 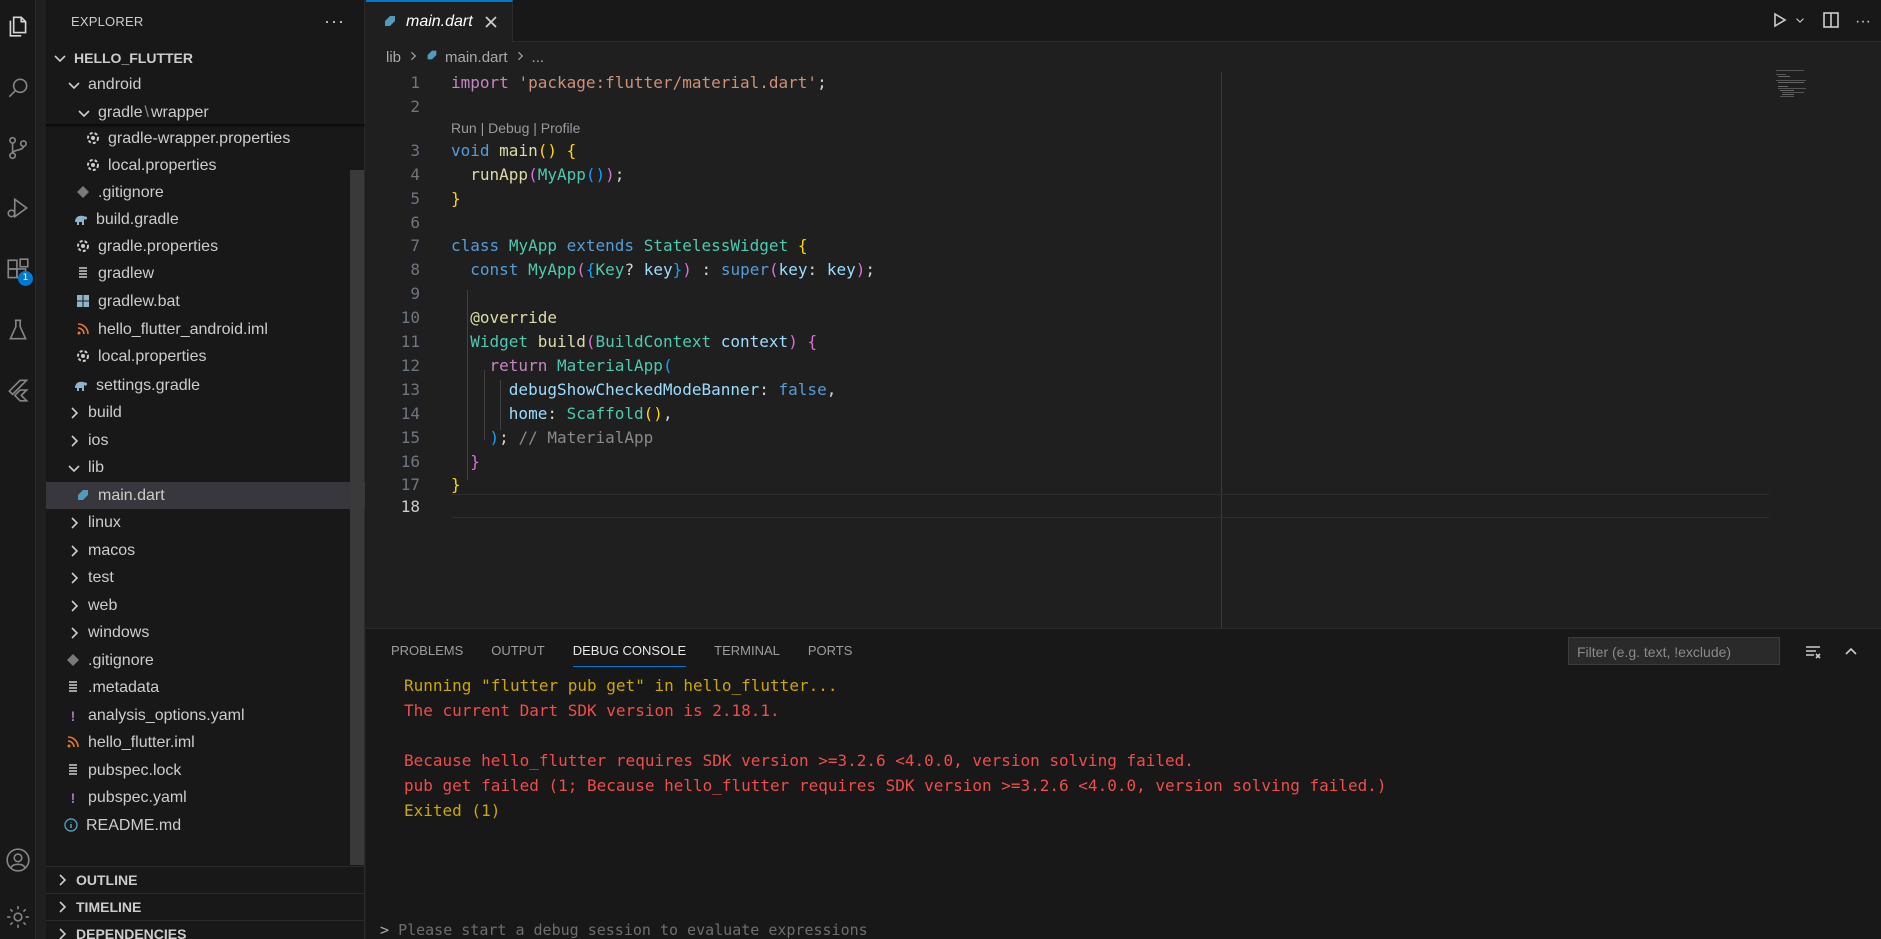 What do you see at coordinates (93, 139) in the screenshot?
I see `gear-file-icon` at bounding box center [93, 139].